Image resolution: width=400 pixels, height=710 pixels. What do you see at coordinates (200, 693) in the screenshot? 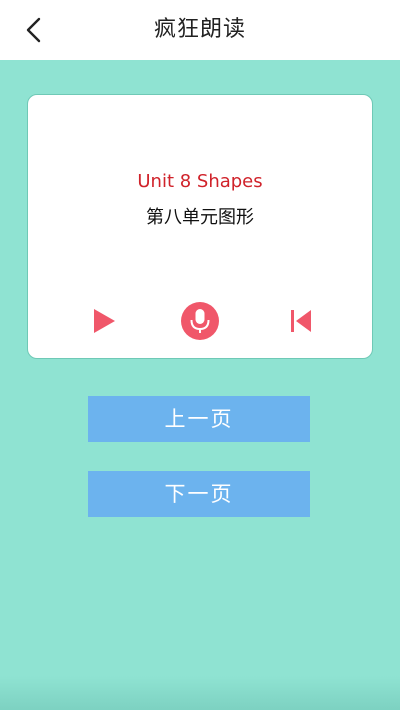
I see `bottom-shadow` at bounding box center [200, 693].